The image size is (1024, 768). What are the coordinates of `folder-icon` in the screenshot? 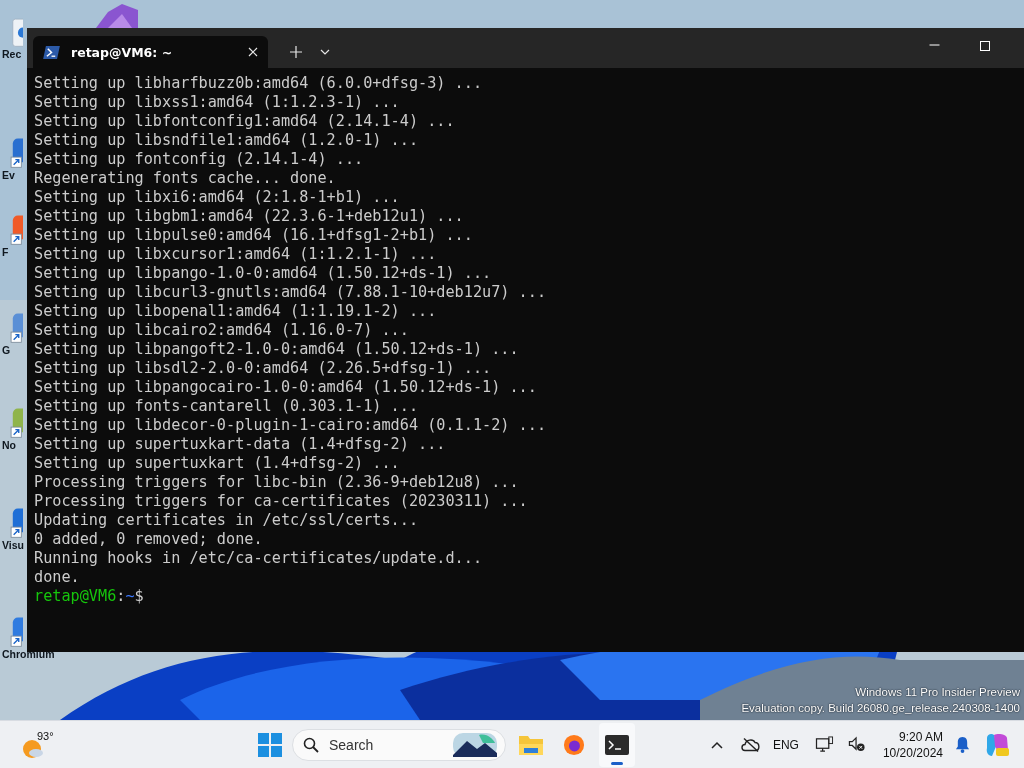 It's located at (531, 744).